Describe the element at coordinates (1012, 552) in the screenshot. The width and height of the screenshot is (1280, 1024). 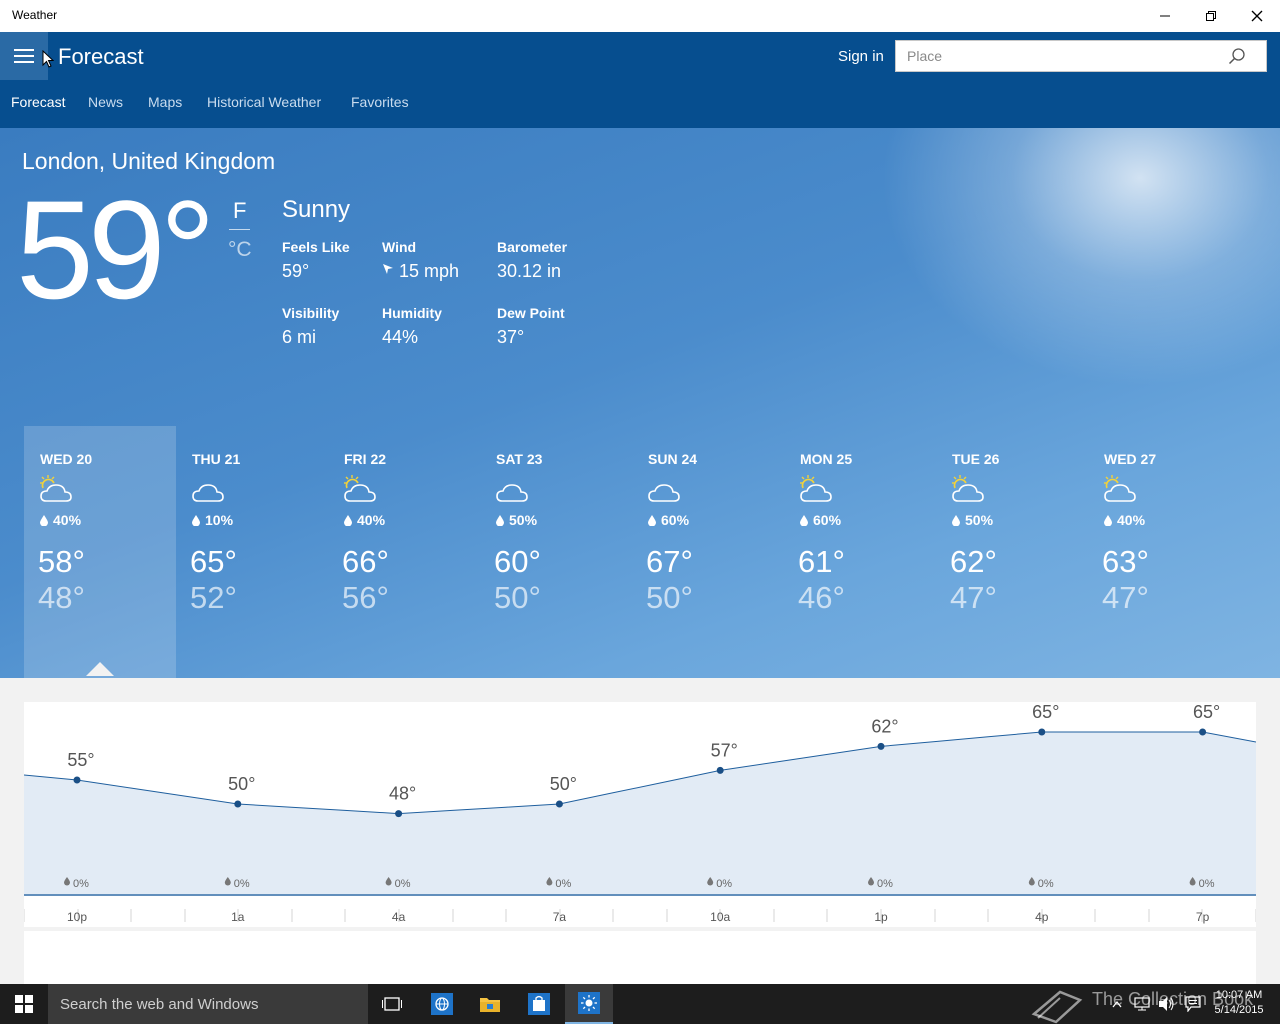
I see `day-forecast-tue-26: TUE 26 50% 62° 47°` at that location.